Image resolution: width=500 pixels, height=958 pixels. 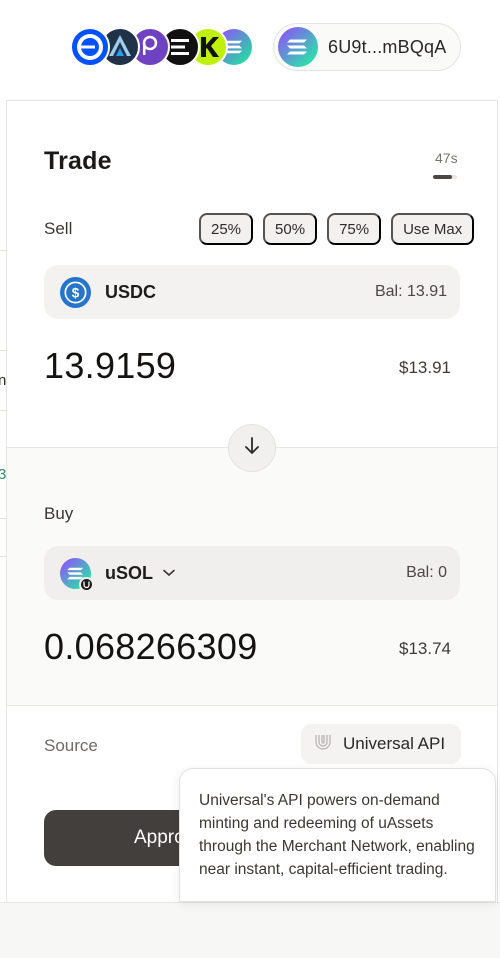 What do you see at coordinates (131, 291) in the screenshot?
I see `sell-token-symbol: USDC` at bounding box center [131, 291].